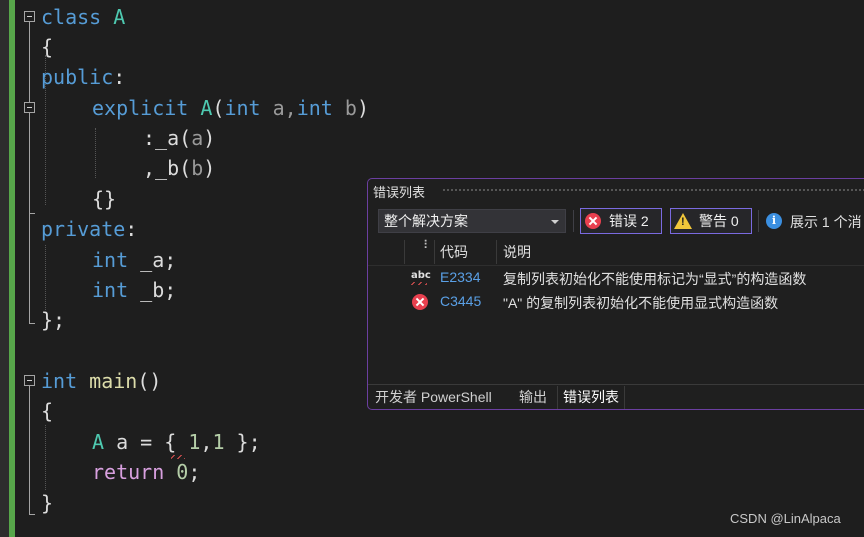  What do you see at coordinates (53, 320) in the screenshot?
I see `code-line-11: };` at bounding box center [53, 320].